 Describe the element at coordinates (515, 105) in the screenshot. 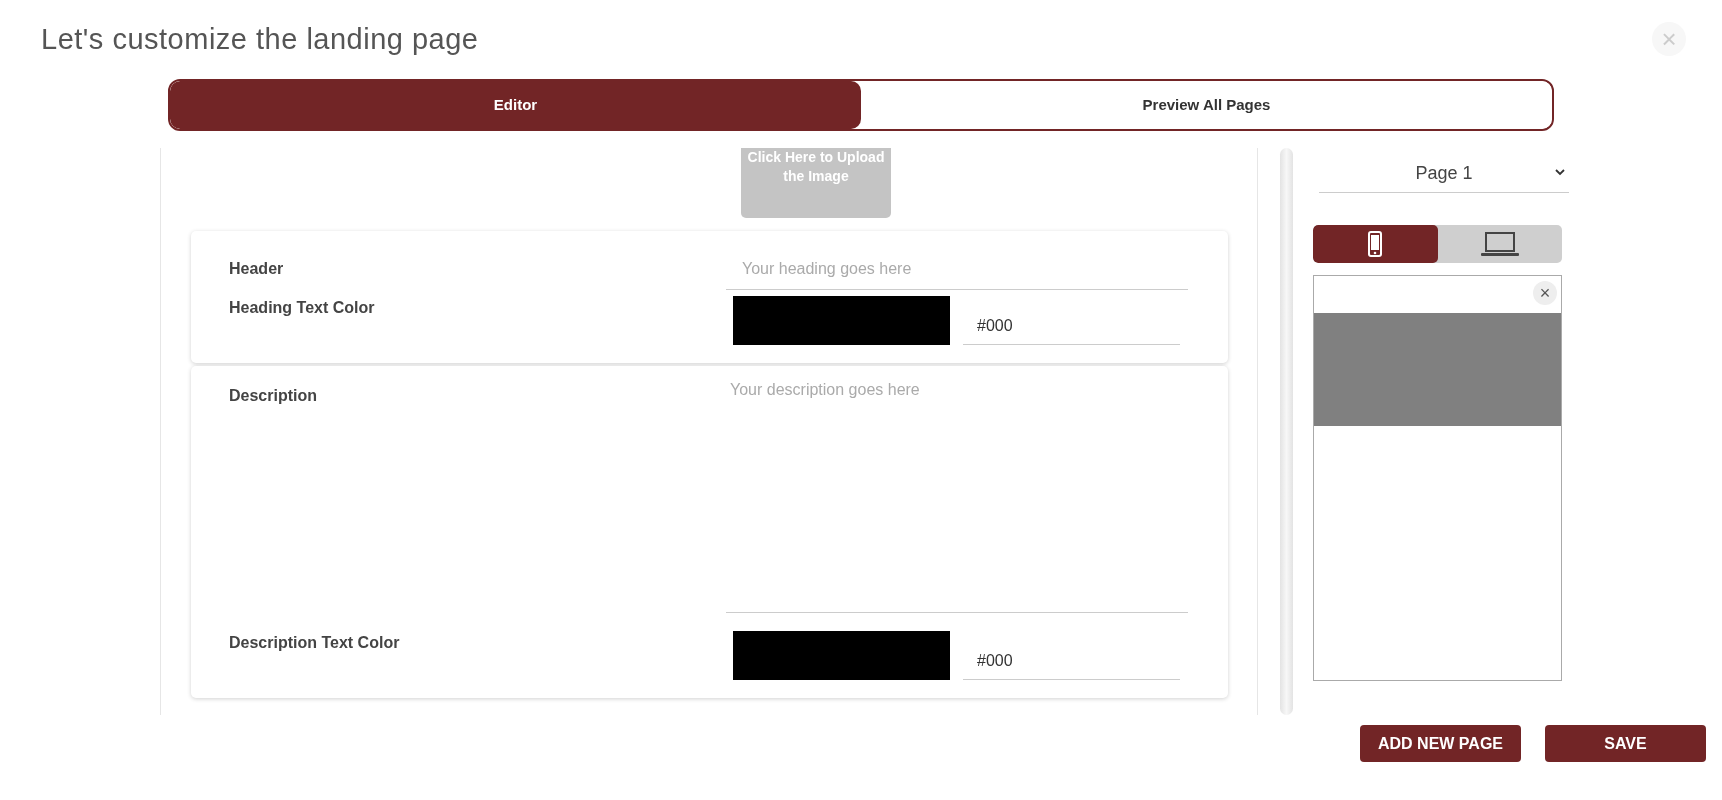

I see `tab: Editor` at that location.